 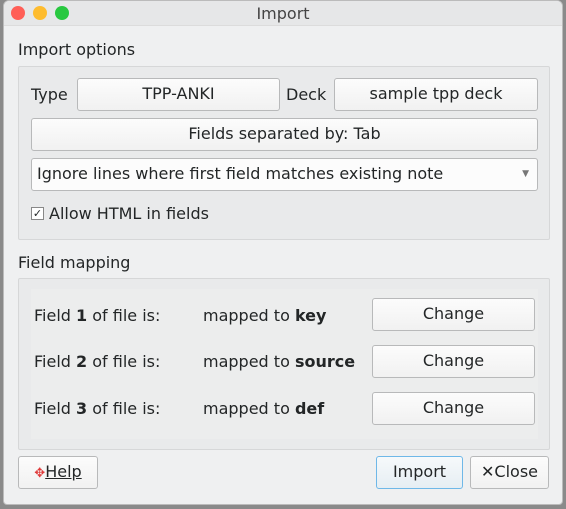 What do you see at coordinates (309, 408) in the screenshot?
I see `mapped-target: def` at bounding box center [309, 408].